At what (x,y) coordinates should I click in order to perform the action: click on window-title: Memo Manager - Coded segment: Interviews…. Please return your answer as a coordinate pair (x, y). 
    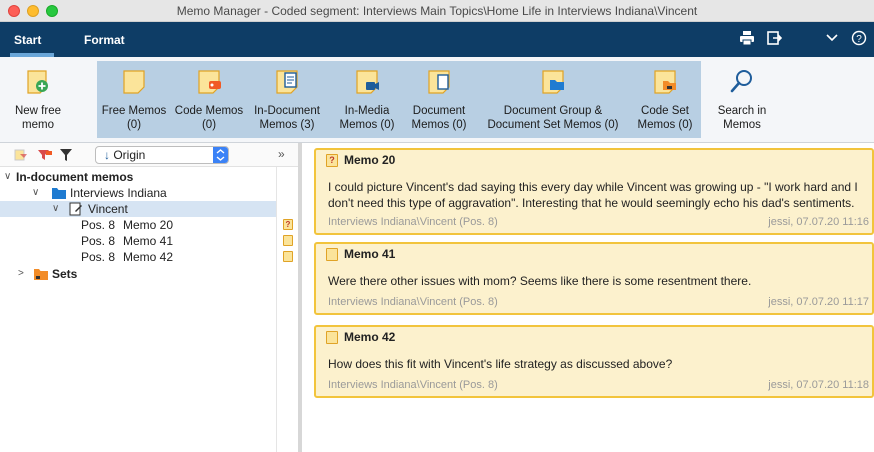
    Looking at the image, I should click on (437, 11).